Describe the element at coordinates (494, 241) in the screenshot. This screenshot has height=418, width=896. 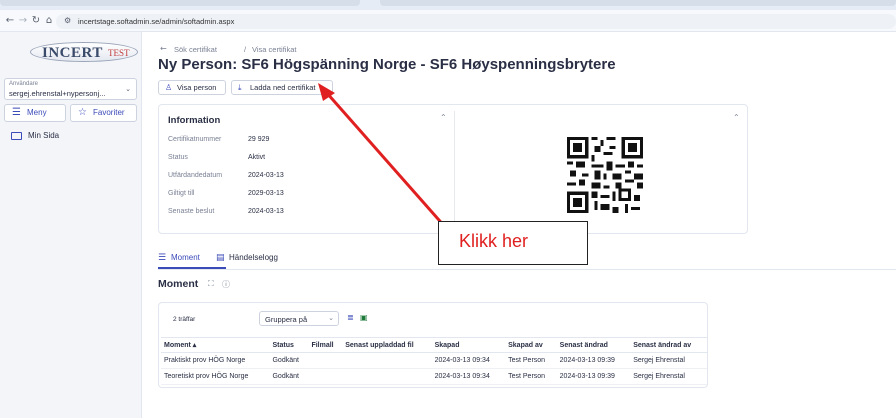
I see `annotation-text: Klikk her` at that location.